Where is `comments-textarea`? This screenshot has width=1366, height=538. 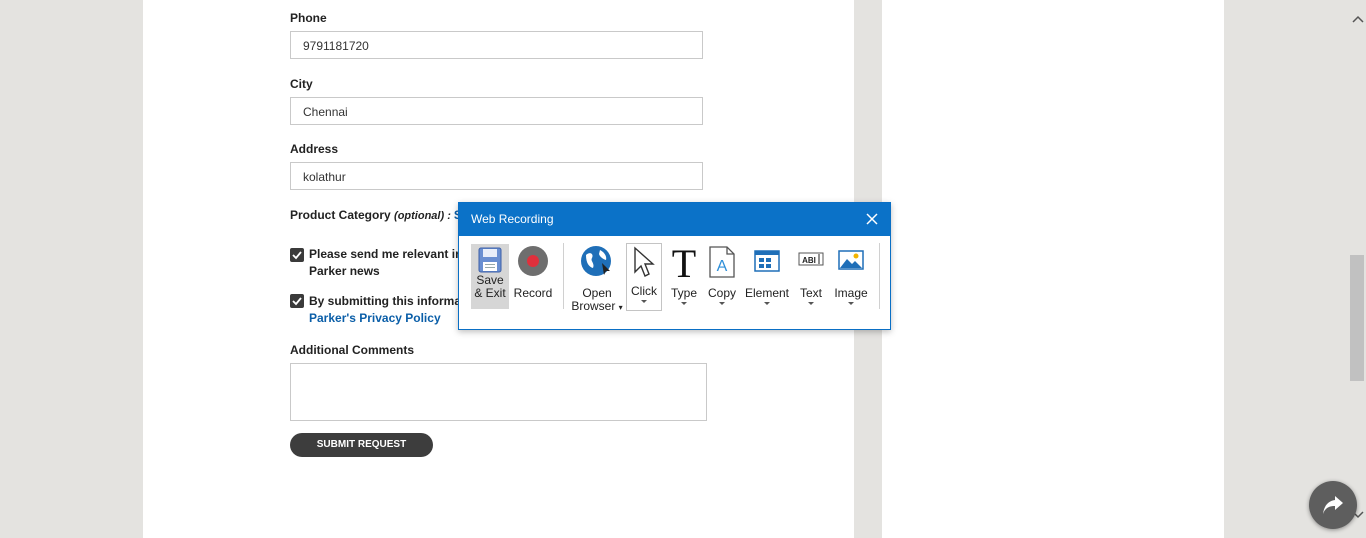
comments-textarea is located at coordinates (498, 392).